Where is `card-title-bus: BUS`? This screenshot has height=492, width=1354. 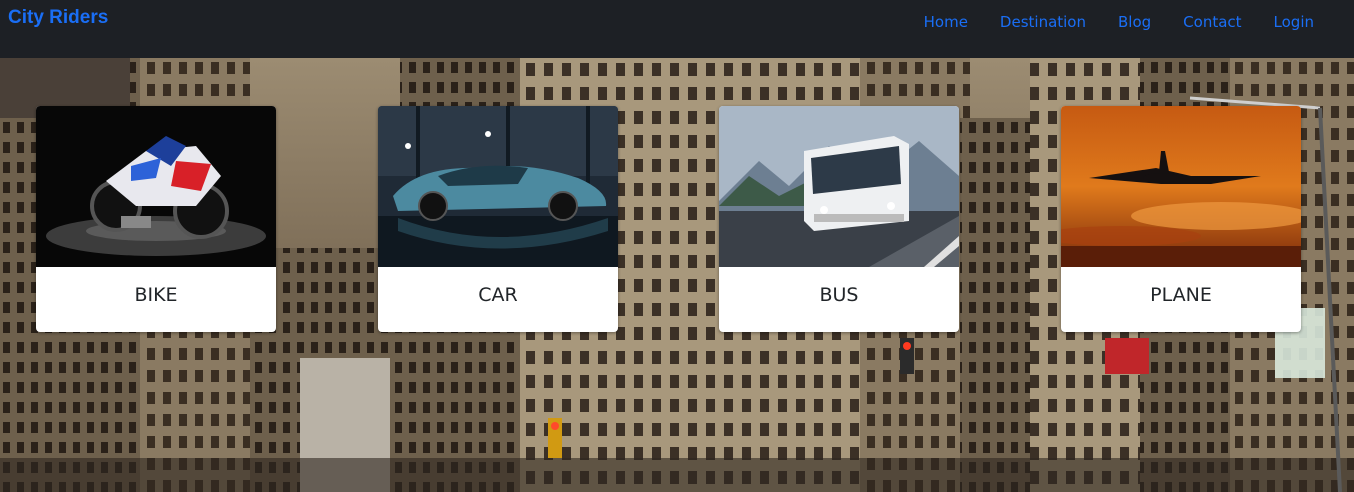 card-title-bus: BUS is located at coordinates (839, 295).